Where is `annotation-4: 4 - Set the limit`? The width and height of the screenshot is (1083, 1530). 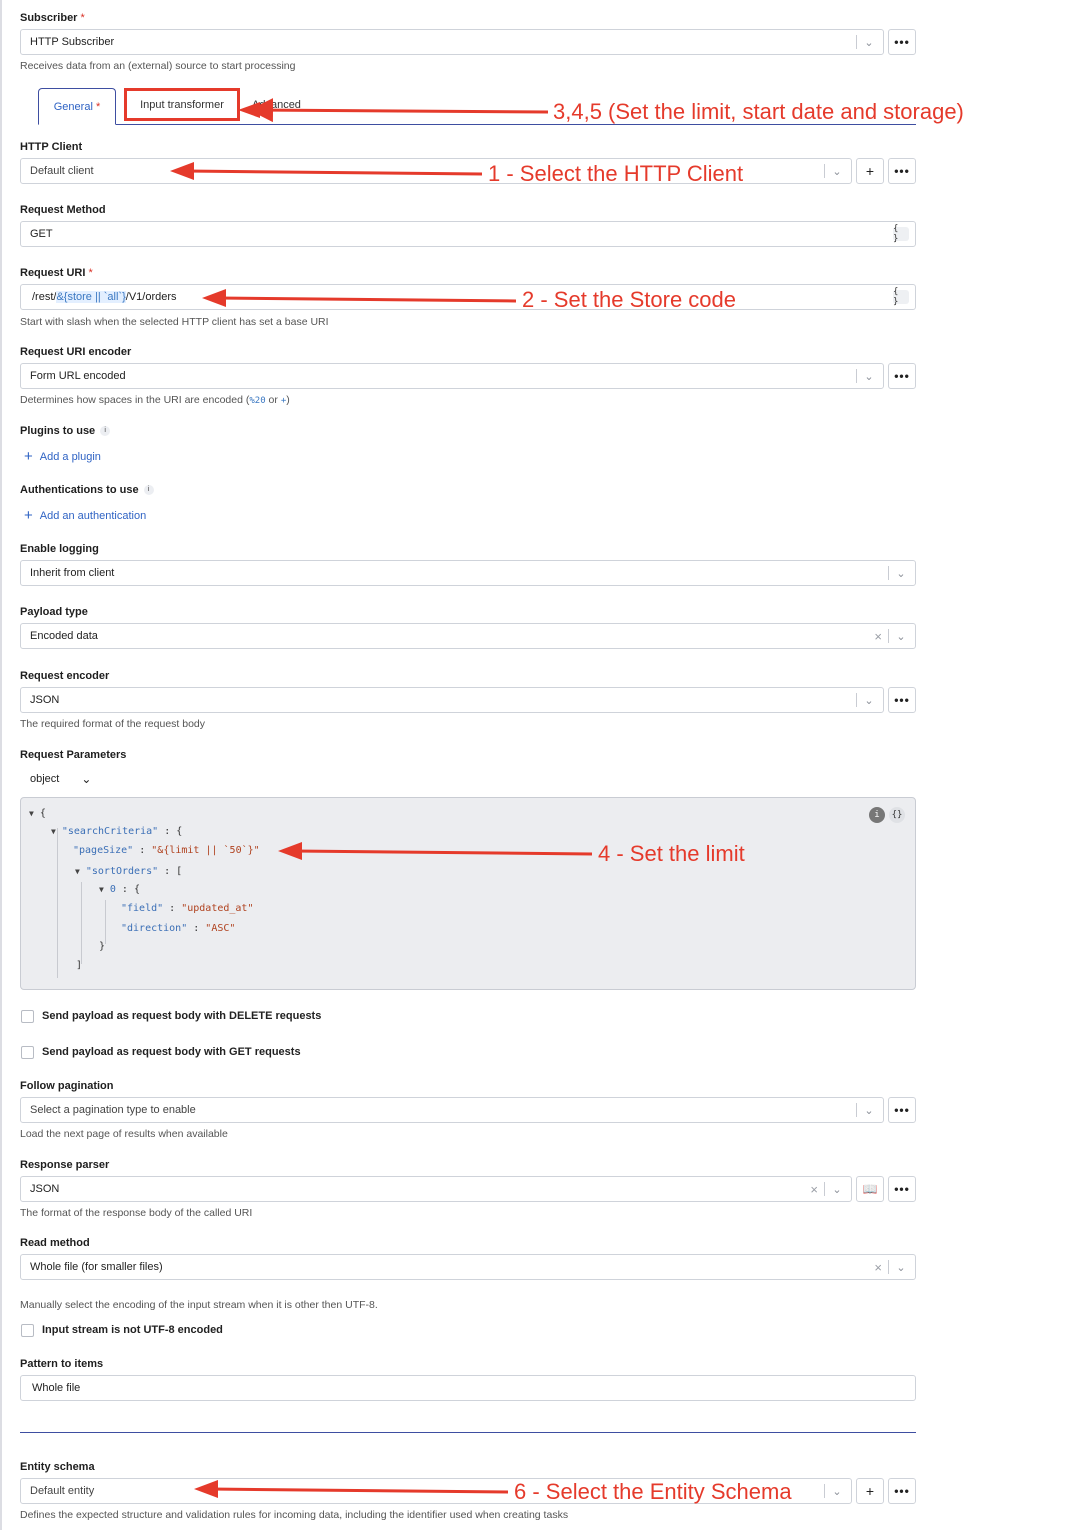 annotation-4: 4 - Set the limit is located at coordinates (671, 853).